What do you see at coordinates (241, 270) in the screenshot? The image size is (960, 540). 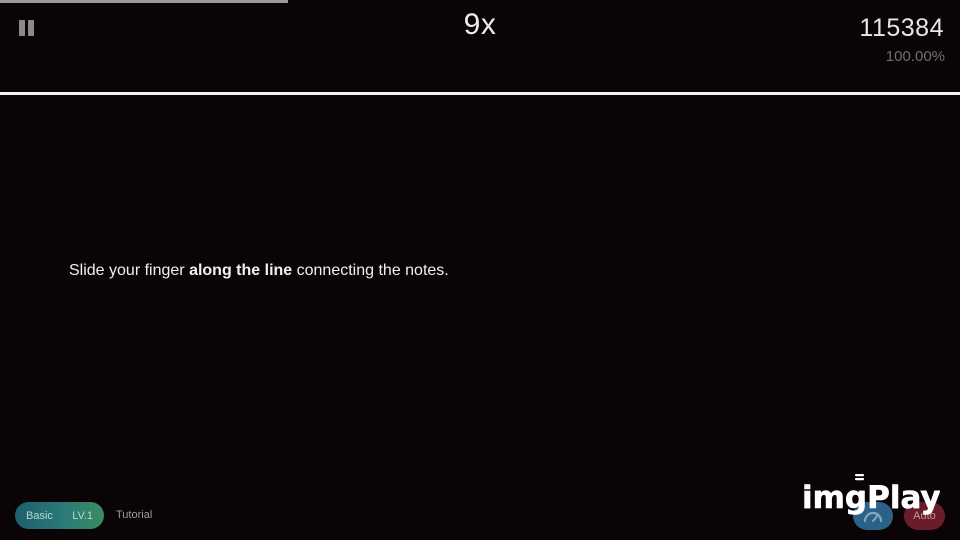 I see `instruction-text-bold: along the line` at bounding box center [241, 270].